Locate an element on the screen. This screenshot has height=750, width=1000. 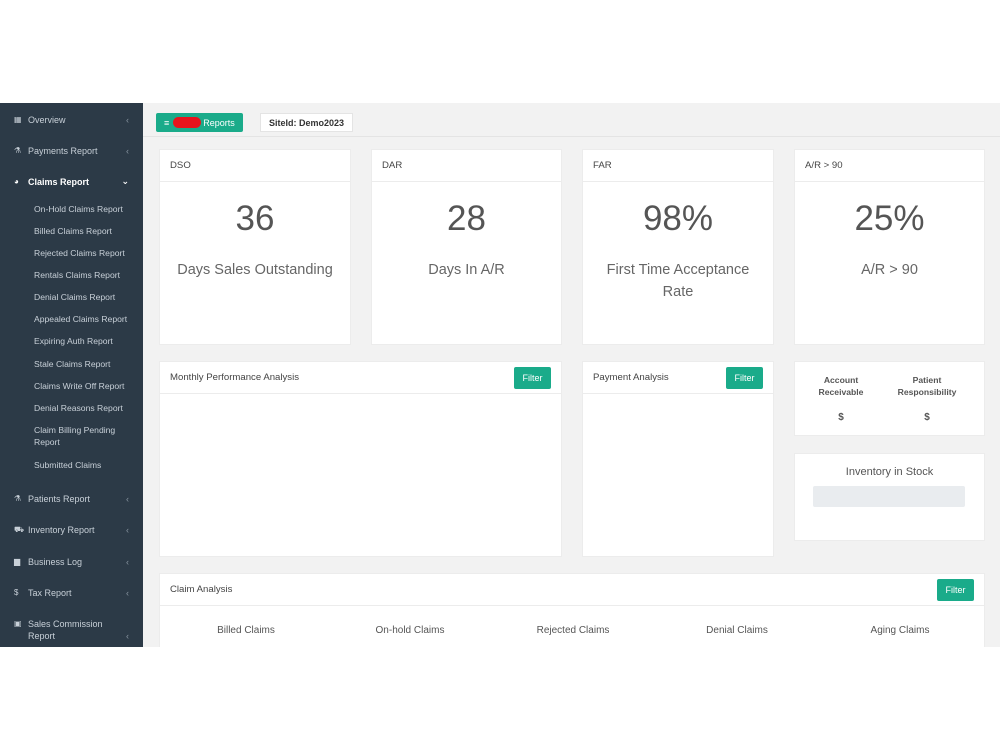
sidebar-subitem-stale-claims: Stale Claims Report is located at coordinates (86, 364).